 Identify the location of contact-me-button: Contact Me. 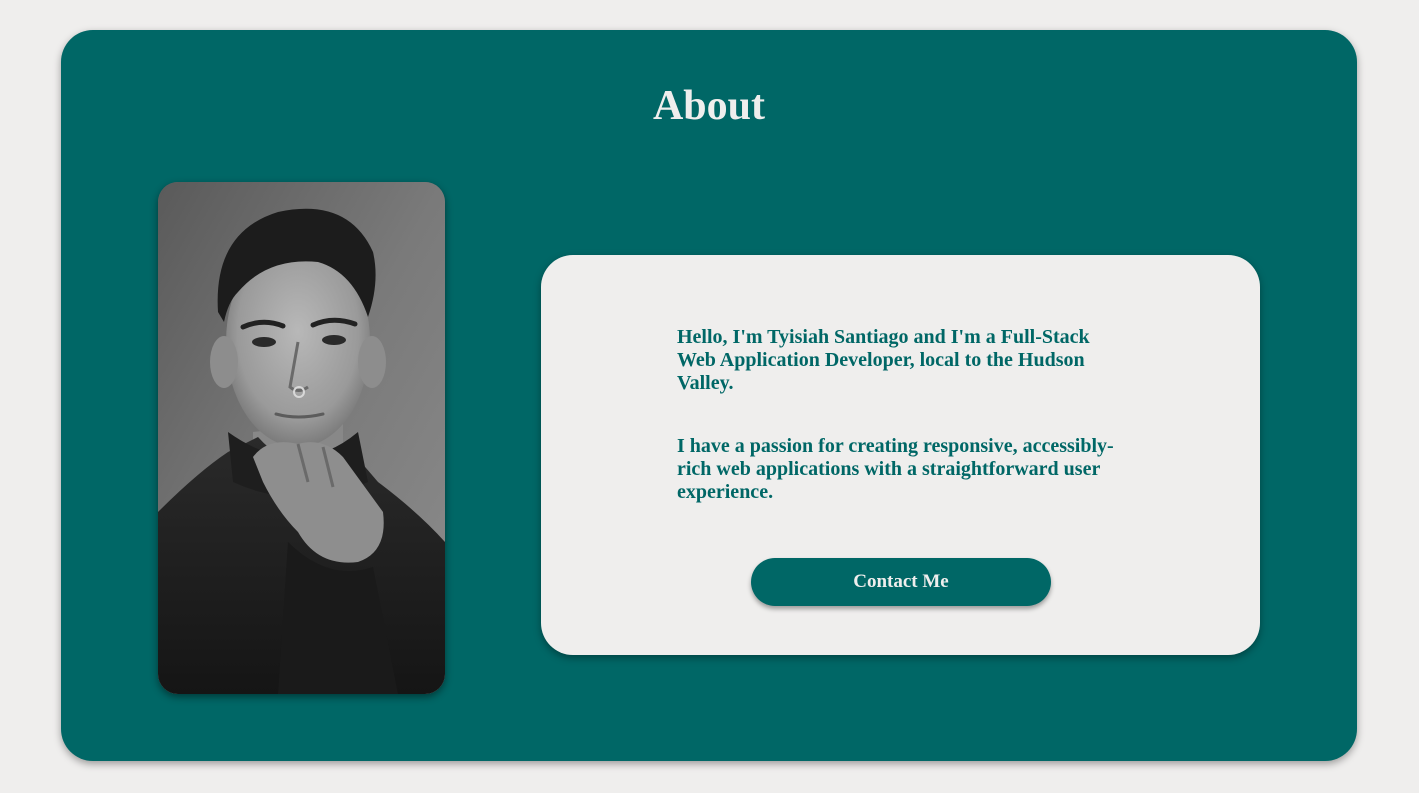
(901, 582).